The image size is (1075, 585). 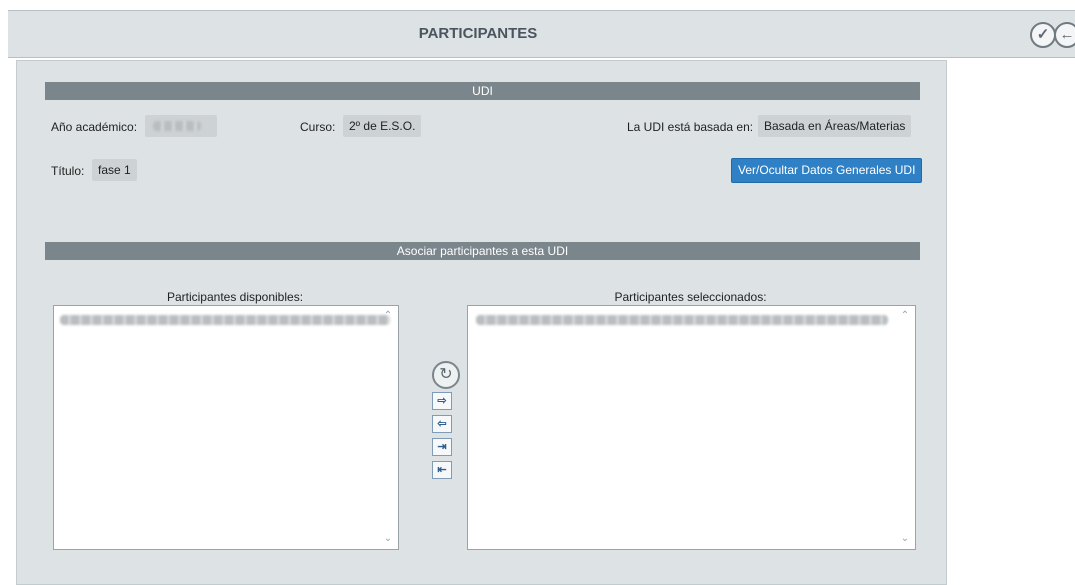 What do you see at coordinates (318, 127) in the screenshot?
I see `curso-label: Curso:` at bounding box center [318, 127].